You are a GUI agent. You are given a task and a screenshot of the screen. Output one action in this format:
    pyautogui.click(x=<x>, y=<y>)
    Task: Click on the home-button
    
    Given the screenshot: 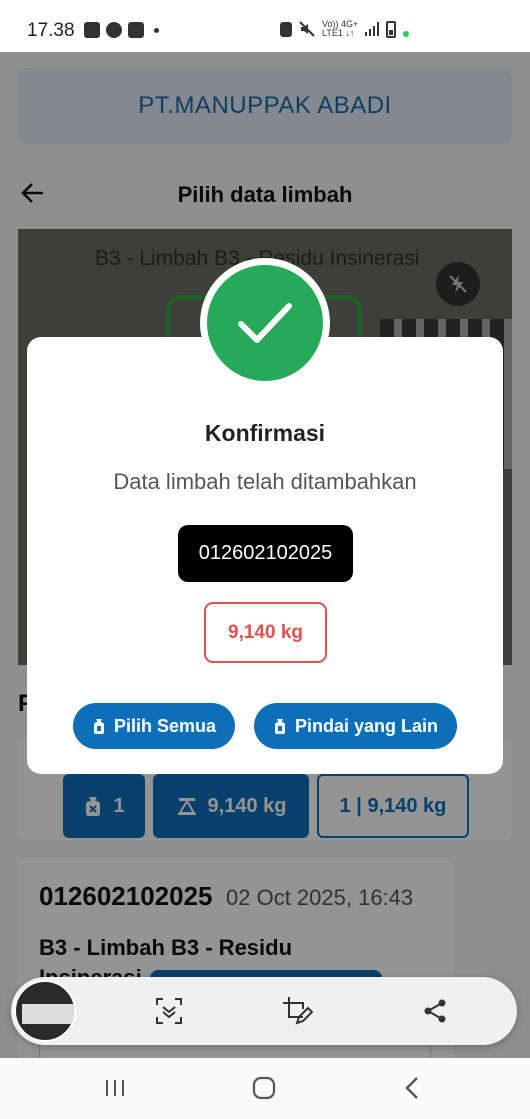 What is the action you would take?
    pyautogui.click(x=264, y=1088)
    